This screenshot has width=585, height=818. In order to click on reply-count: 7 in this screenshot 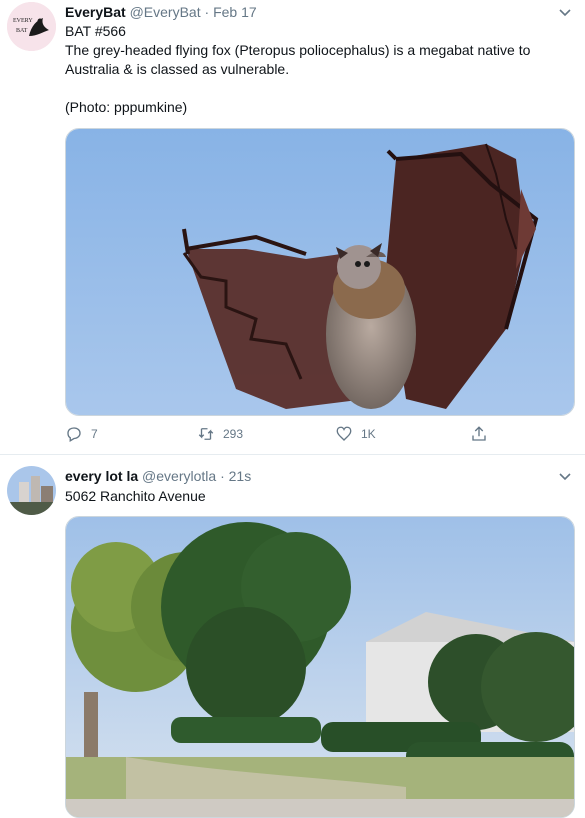, I will do `click(94, 434)`.